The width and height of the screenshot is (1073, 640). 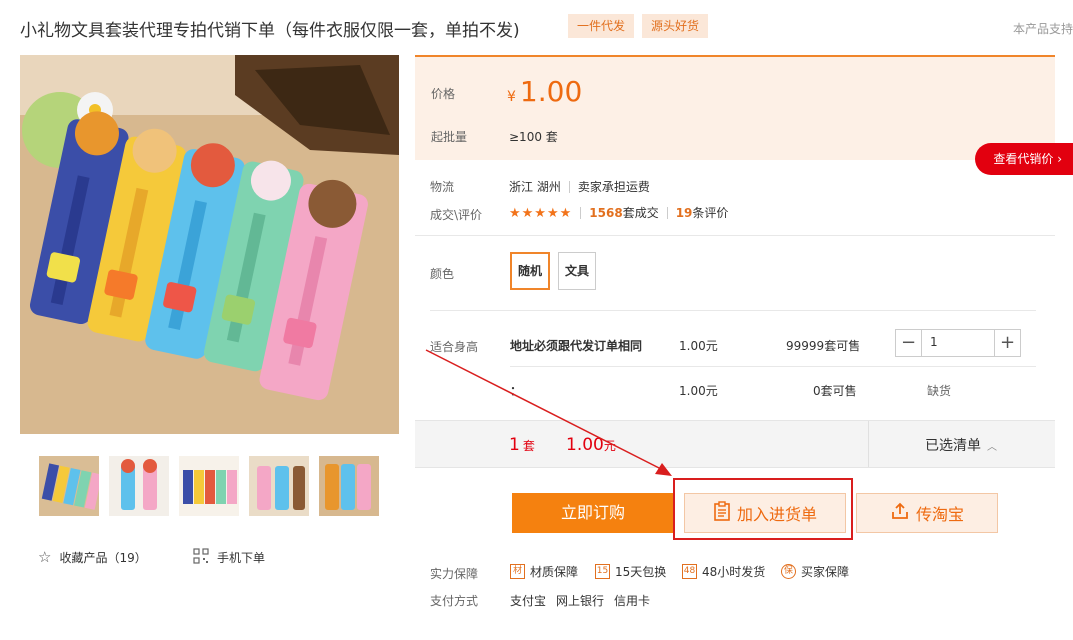 What do you see at coordinates (609, 446) in the screenshot?
I see `summary-total-unit: 元` at bounding box center [609, 446].